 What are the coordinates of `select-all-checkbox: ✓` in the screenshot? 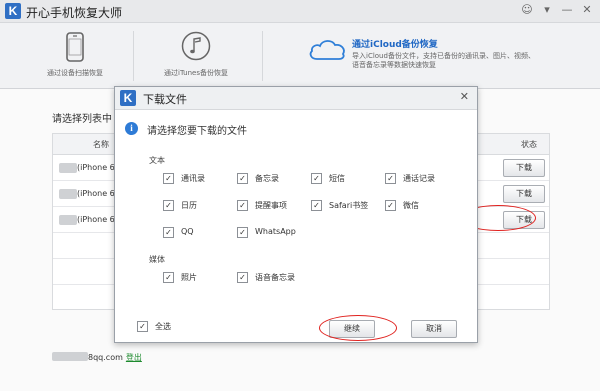 It's located at (142, 326).